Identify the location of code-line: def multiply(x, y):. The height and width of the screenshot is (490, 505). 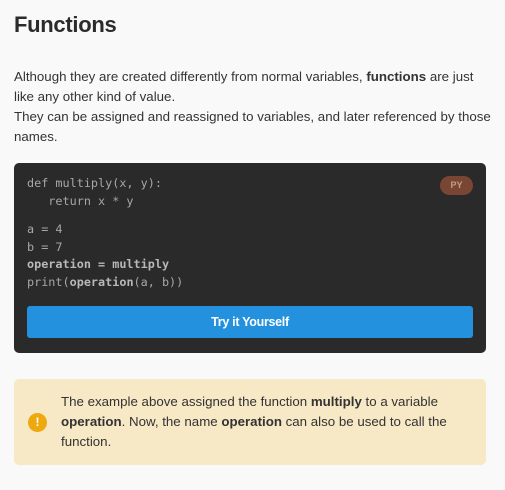
(94, 183).